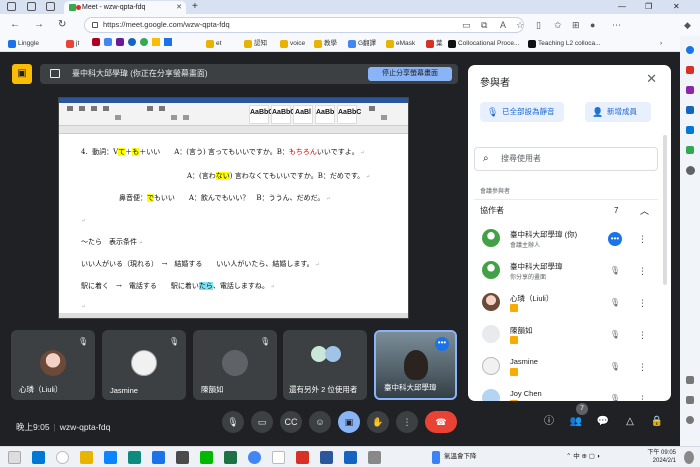 This screenshot has height=467, width=700. I want to click on chrome-icon, so click(254, 457).